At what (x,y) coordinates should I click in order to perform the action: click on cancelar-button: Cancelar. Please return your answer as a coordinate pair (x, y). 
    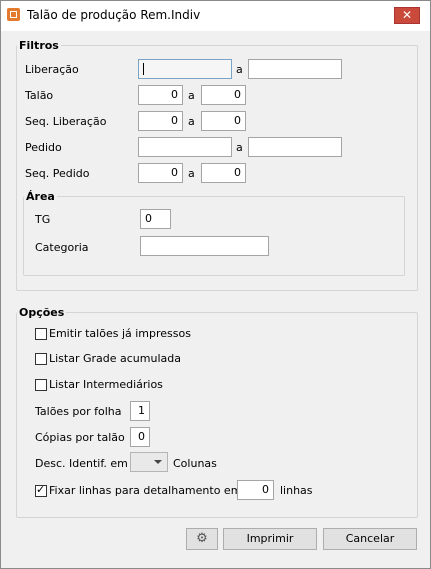
    Looking at the image, I should click on (370, 539).